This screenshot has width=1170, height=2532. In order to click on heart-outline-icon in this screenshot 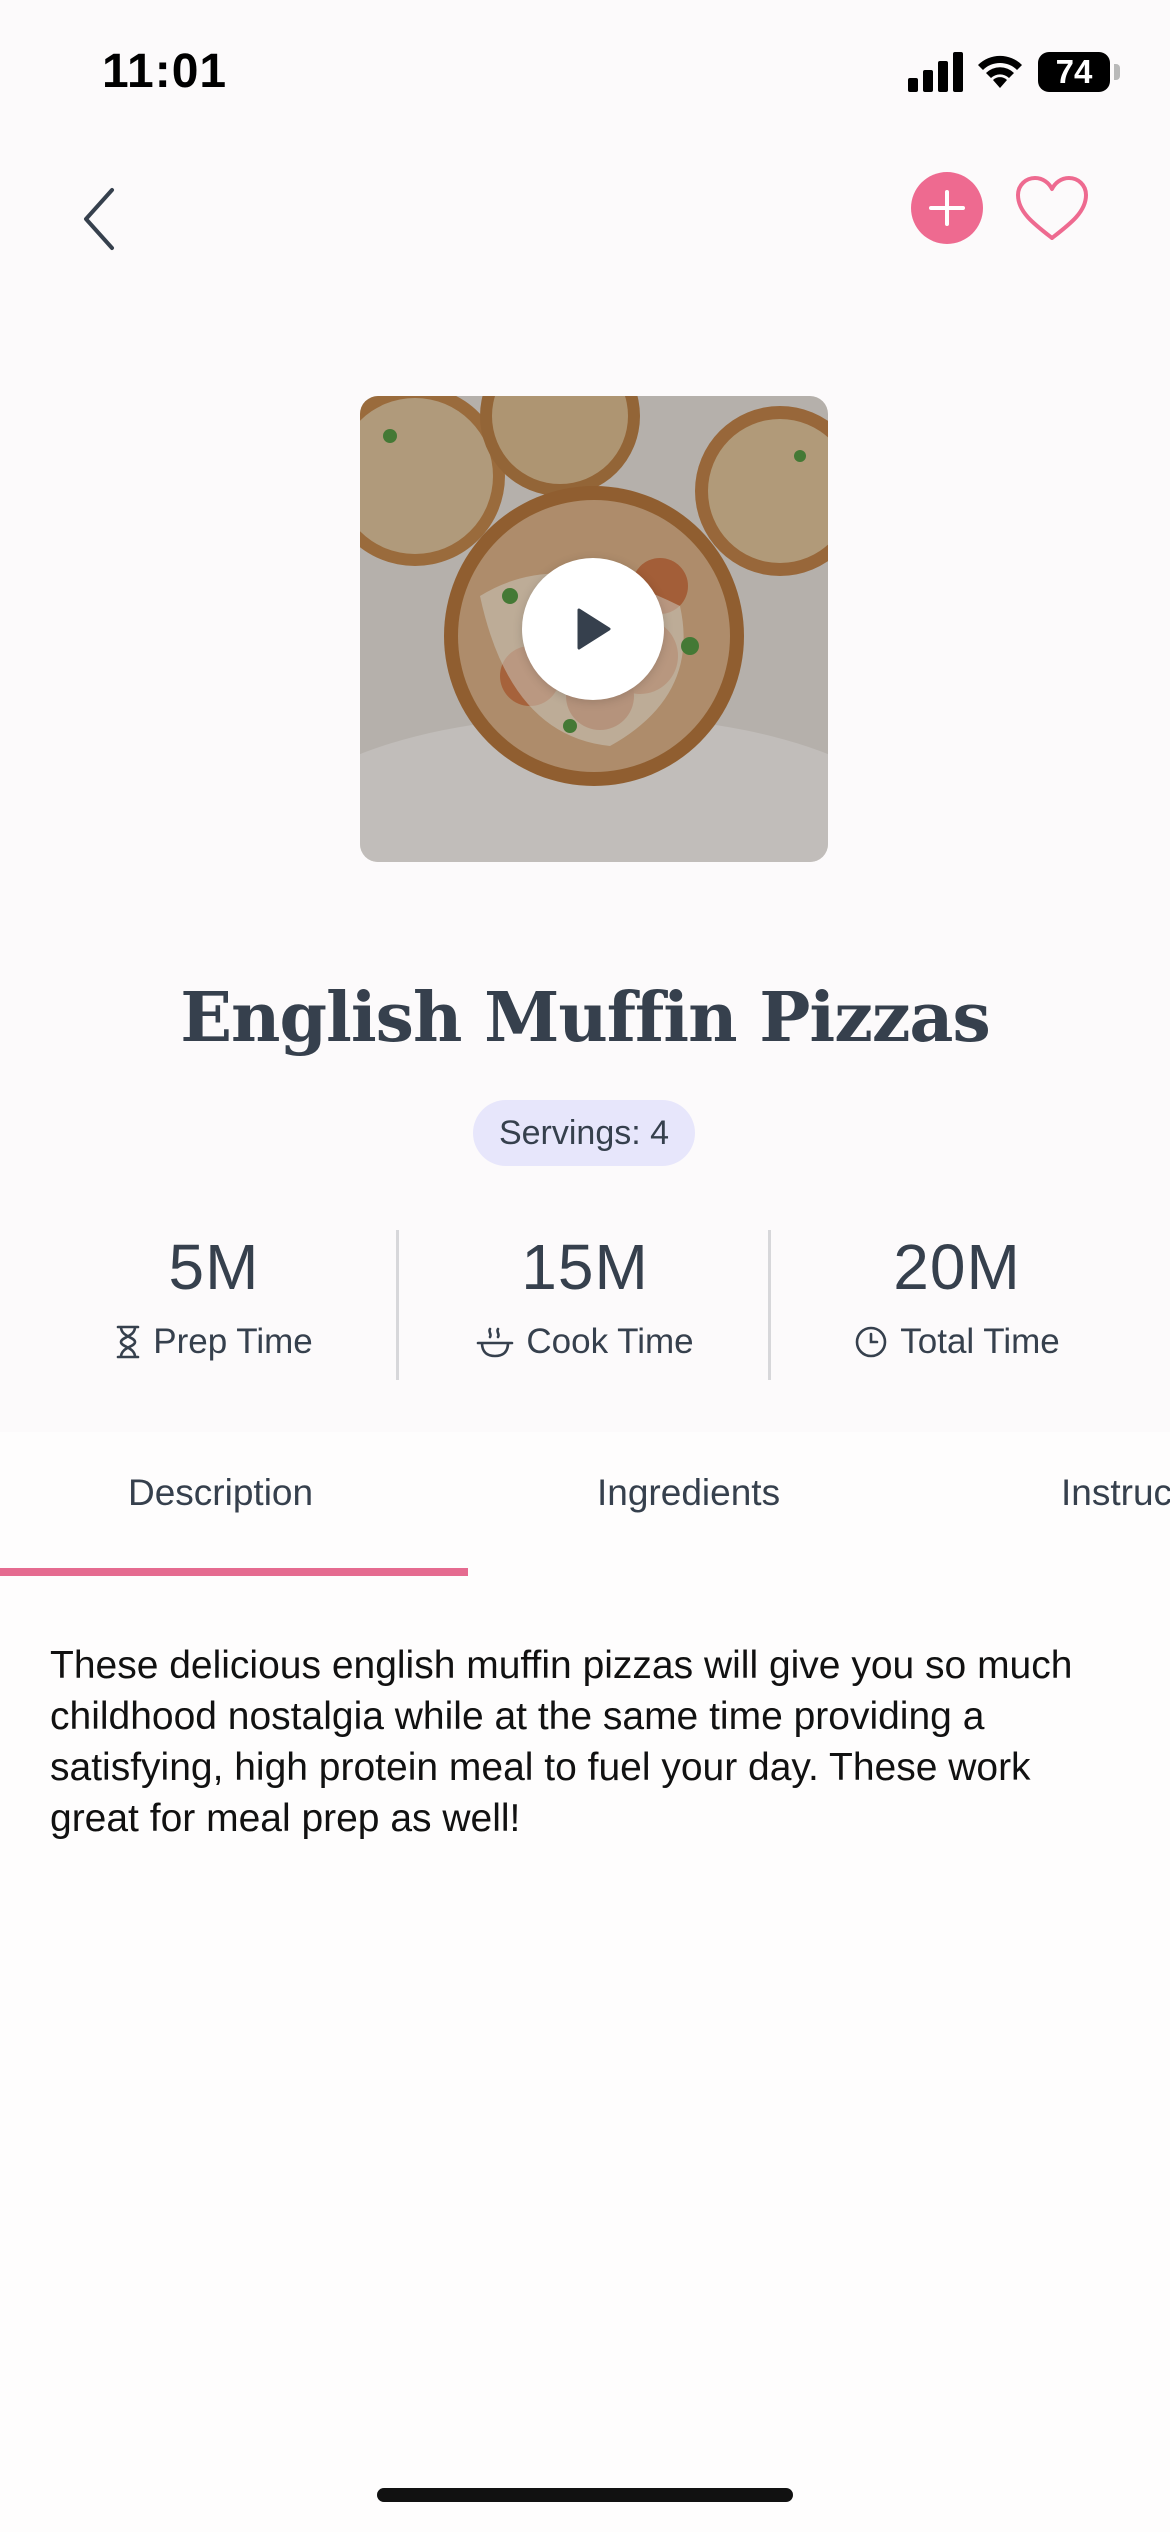, I will do `click(1052, 208)`.